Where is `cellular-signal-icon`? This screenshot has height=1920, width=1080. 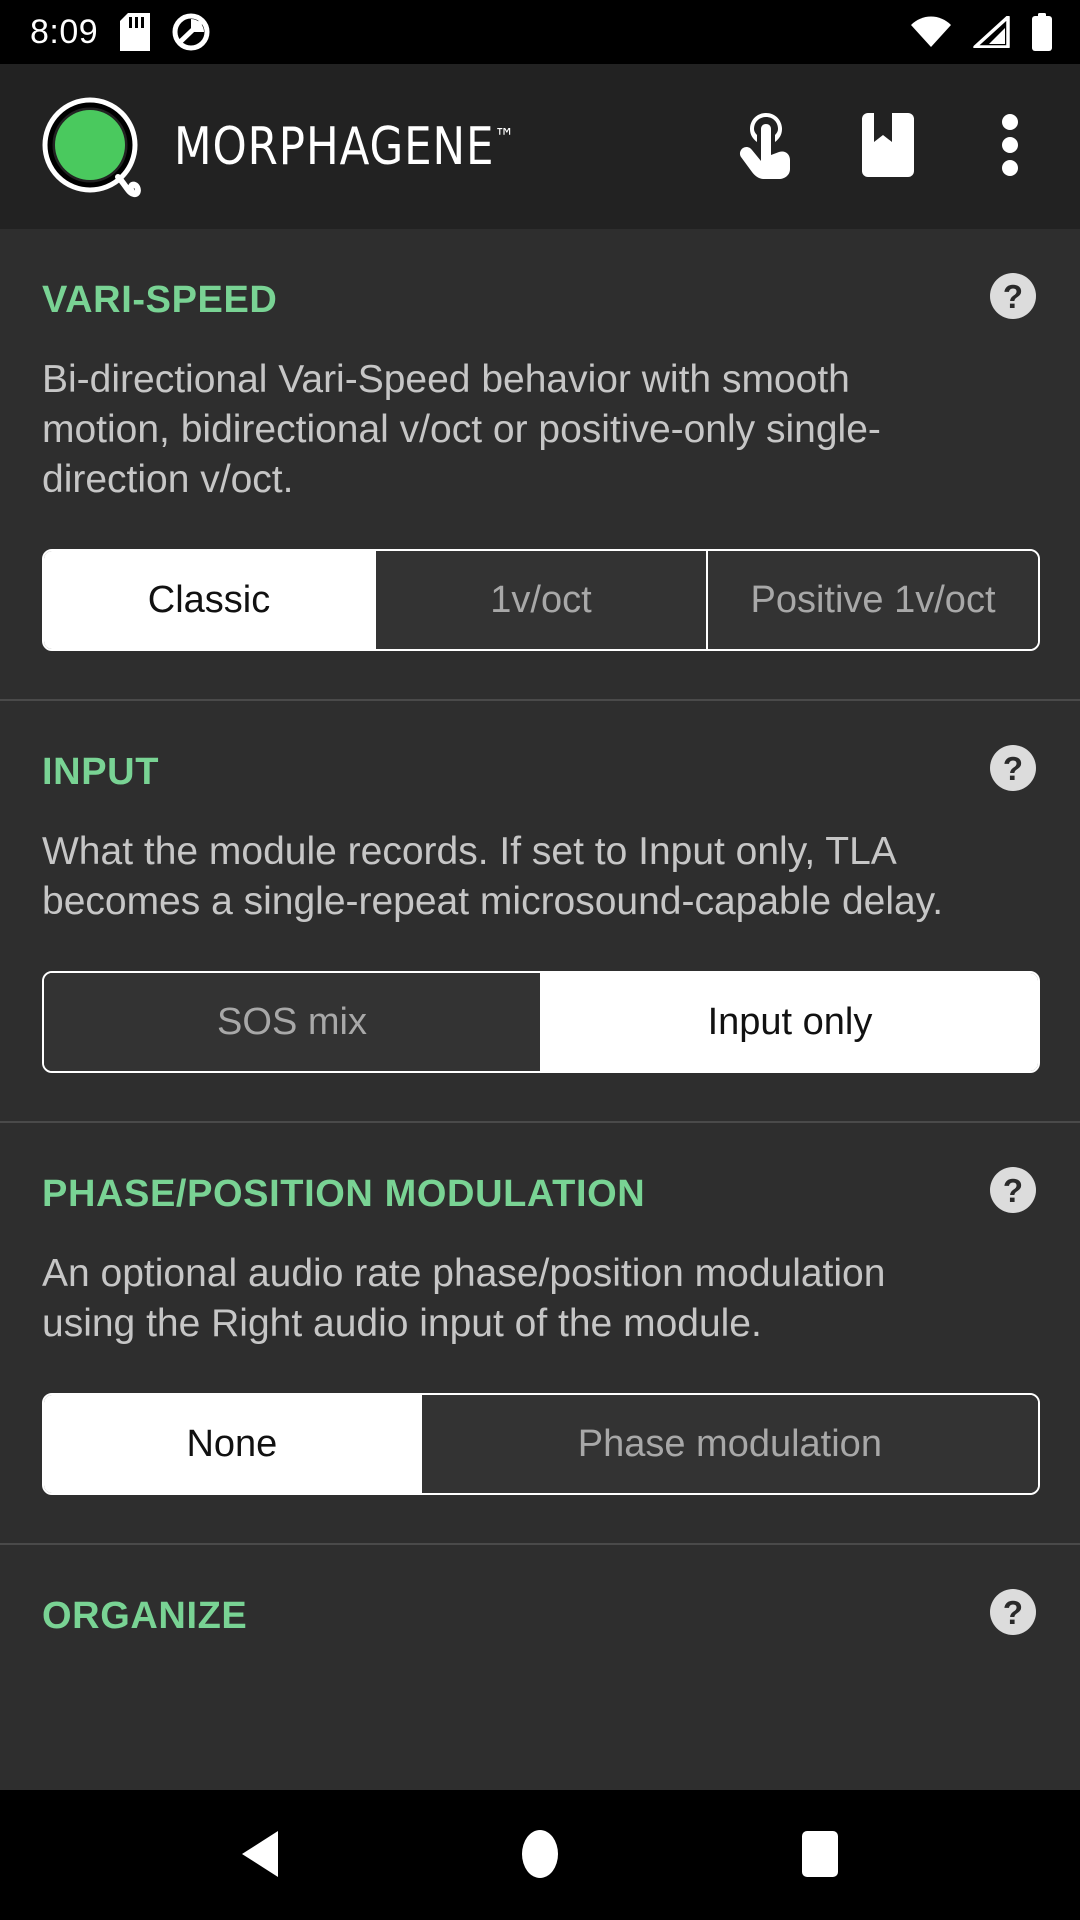 cellular-signal-icon is located at coordinates (991, 32).